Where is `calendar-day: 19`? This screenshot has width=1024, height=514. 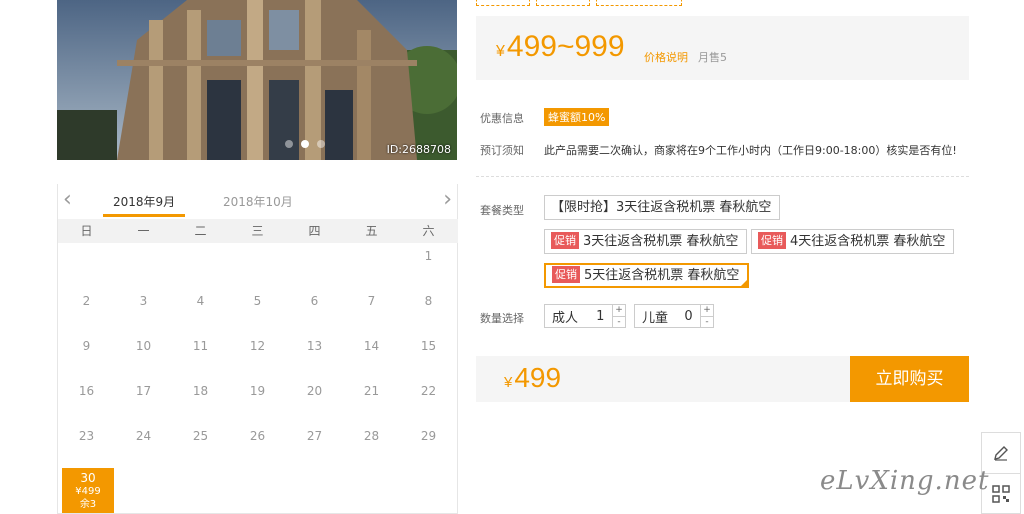
calendar-day: 19 is located at coordinates (257, 400).